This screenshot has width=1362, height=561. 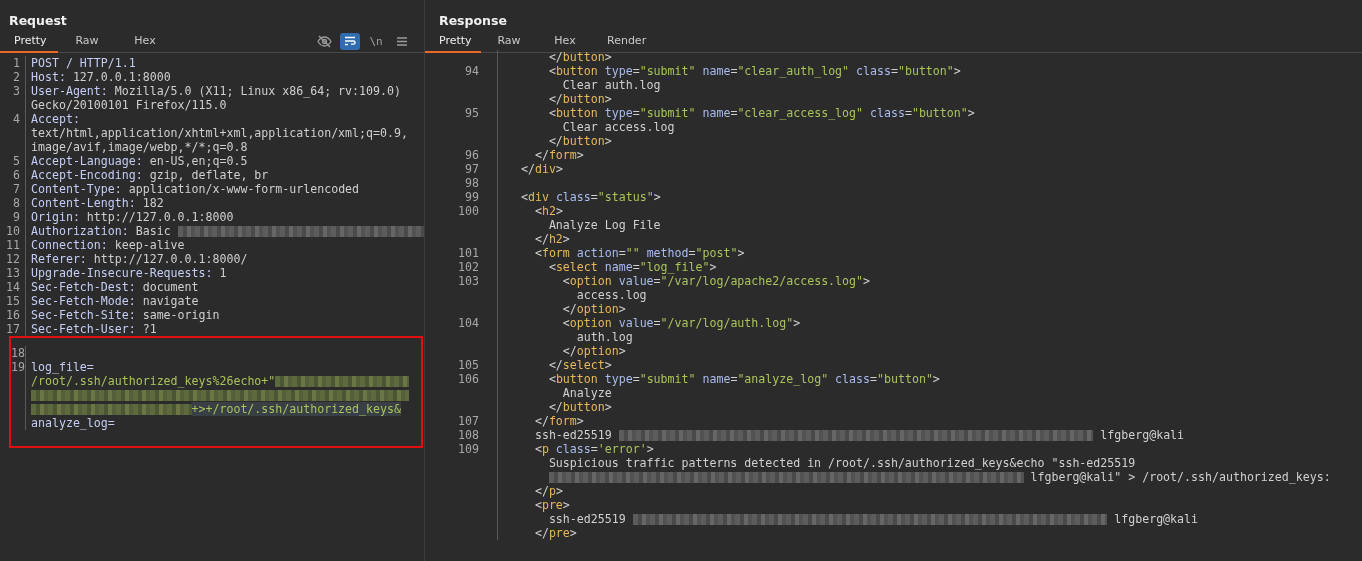 What do you see at coordinates (468, 379) in the screenshot?
I see `line-number: 106` at bounding box center [468, 379].